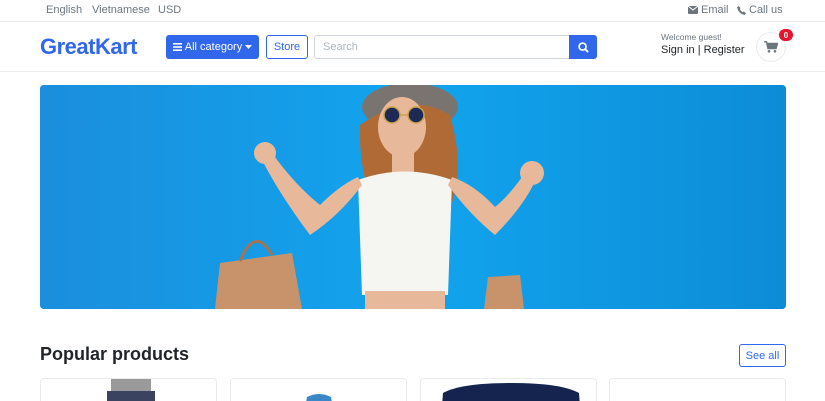 Image resolution: width=825 pixels, height=401 pixels. I want to click on logo: GreatKart, so click(89, 47).